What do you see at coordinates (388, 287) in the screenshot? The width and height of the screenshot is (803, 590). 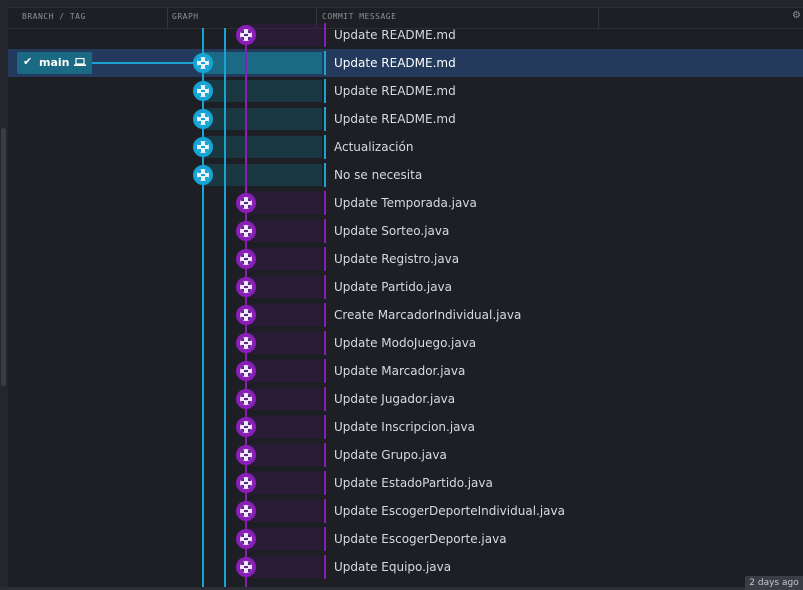 I see `commit-message: Update Partido.java` at bounding box center [388, 287].